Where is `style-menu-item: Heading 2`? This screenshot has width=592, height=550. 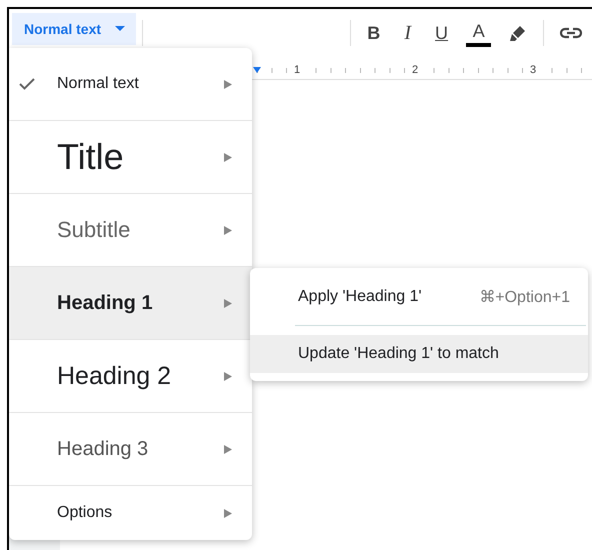
style-menu-item: Heading 2 is located at coordinates (130, 376).